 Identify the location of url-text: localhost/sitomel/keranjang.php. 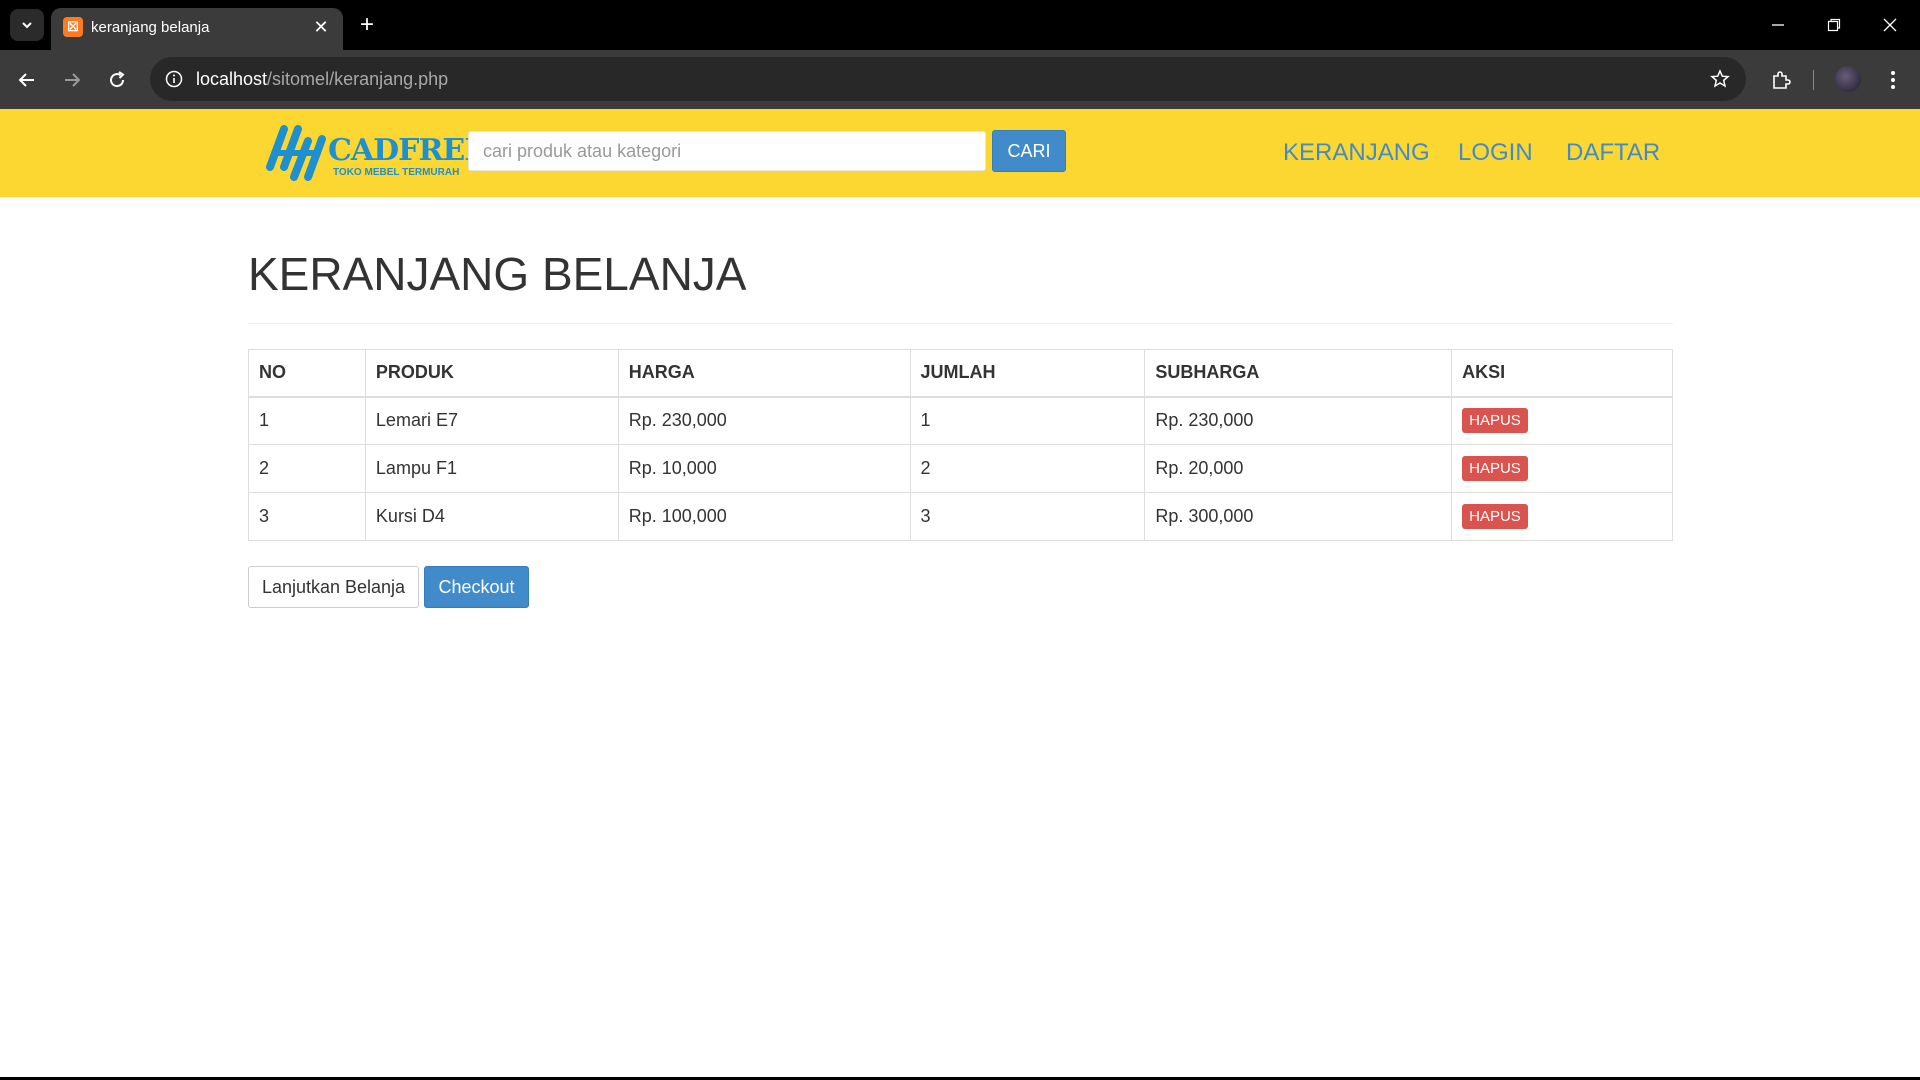
(322, 79).